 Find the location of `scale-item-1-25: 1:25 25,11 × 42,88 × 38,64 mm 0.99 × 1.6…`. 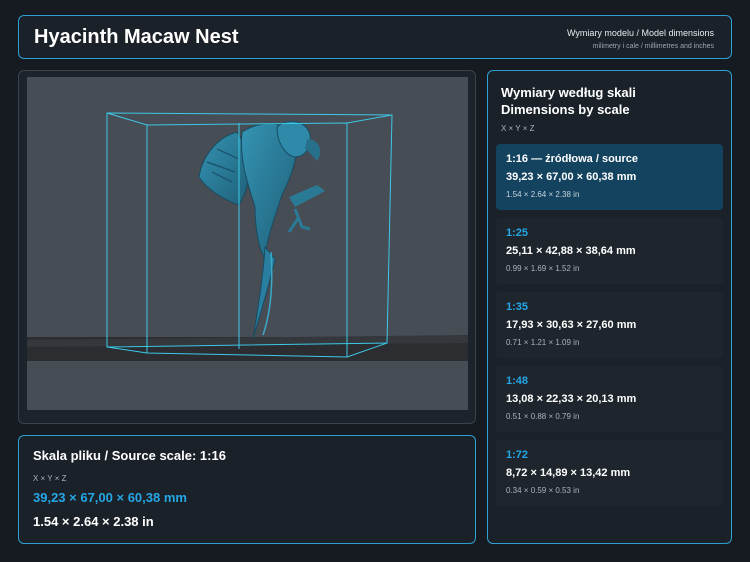

scale-item-1-25: 1:25 25,11 × 42,88 × 38,64 mm 0.99 × 1.6… is located at coordinates (609, 251).